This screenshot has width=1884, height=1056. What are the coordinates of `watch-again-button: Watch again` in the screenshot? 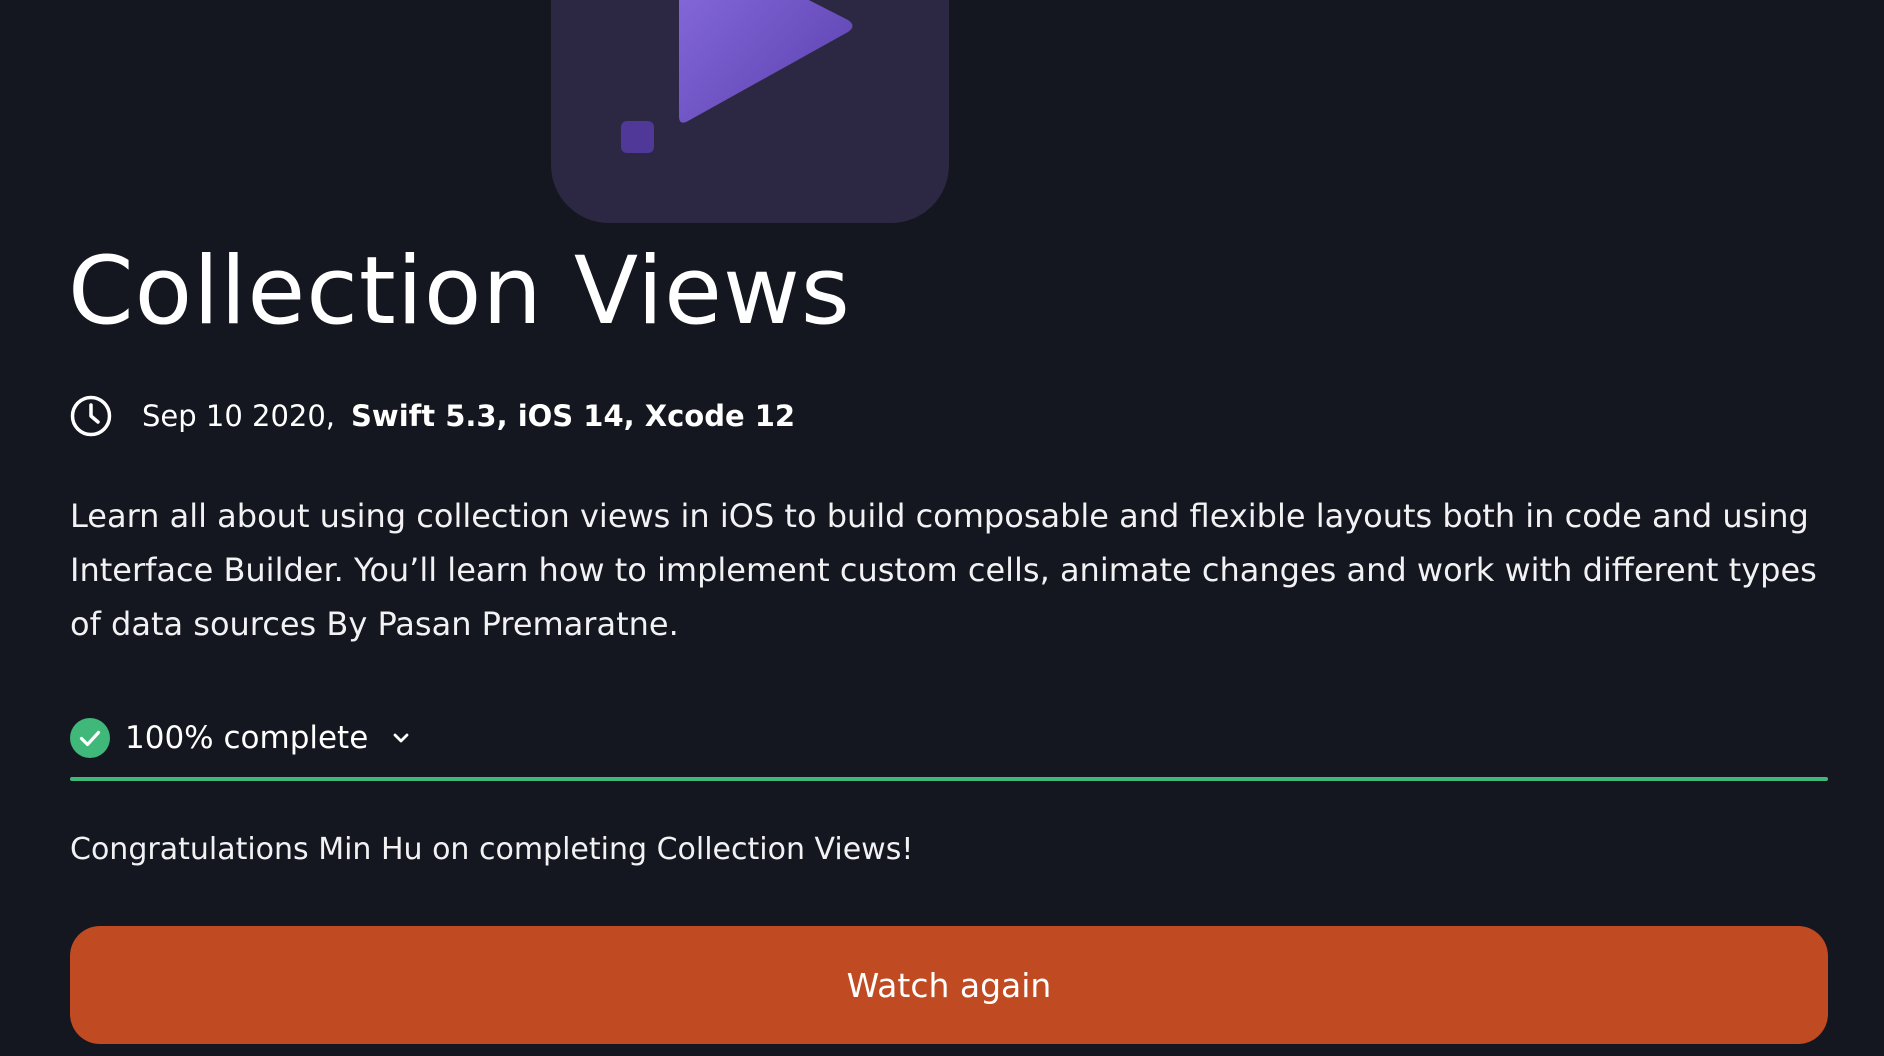 It's located at (949, 985).